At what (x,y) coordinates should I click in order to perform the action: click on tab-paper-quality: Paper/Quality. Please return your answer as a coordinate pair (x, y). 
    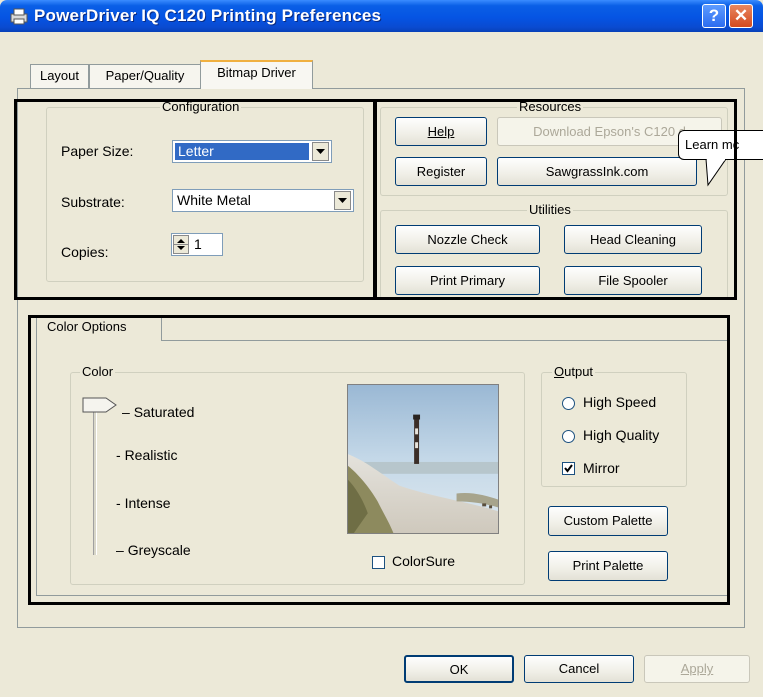
    Looking at the image, I should click on (145, 76).